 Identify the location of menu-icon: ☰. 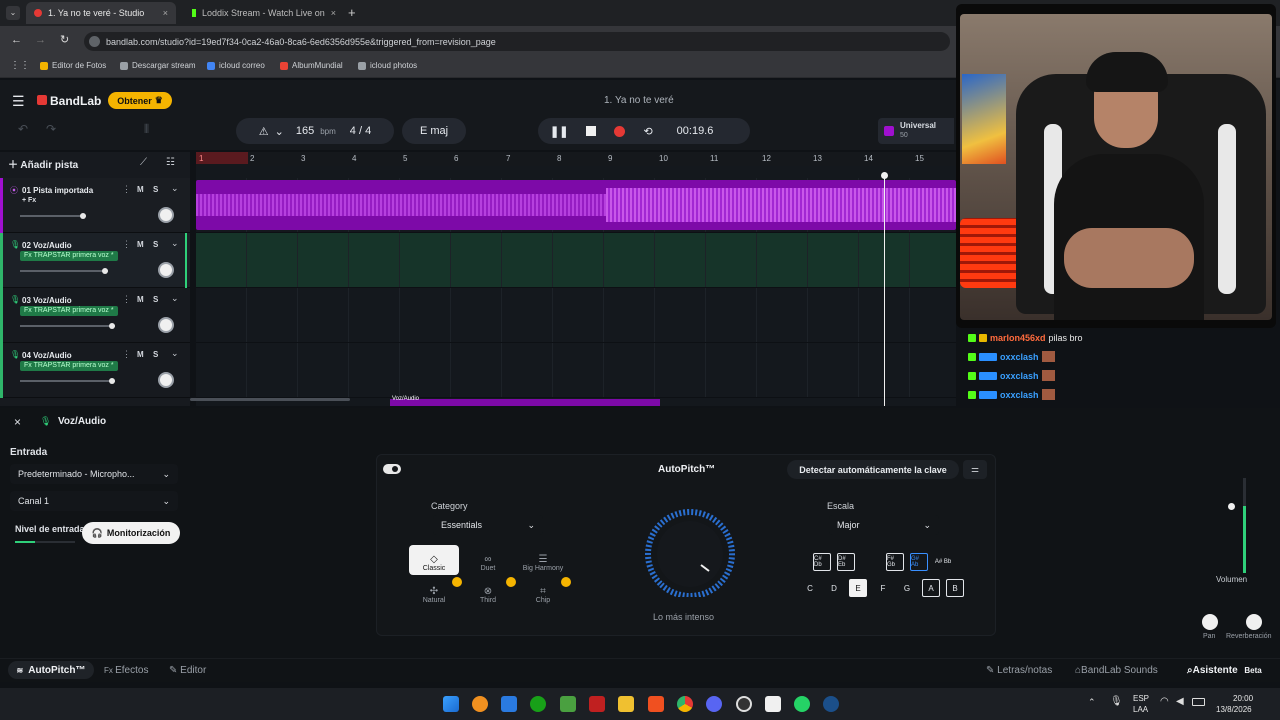
(18, 101).